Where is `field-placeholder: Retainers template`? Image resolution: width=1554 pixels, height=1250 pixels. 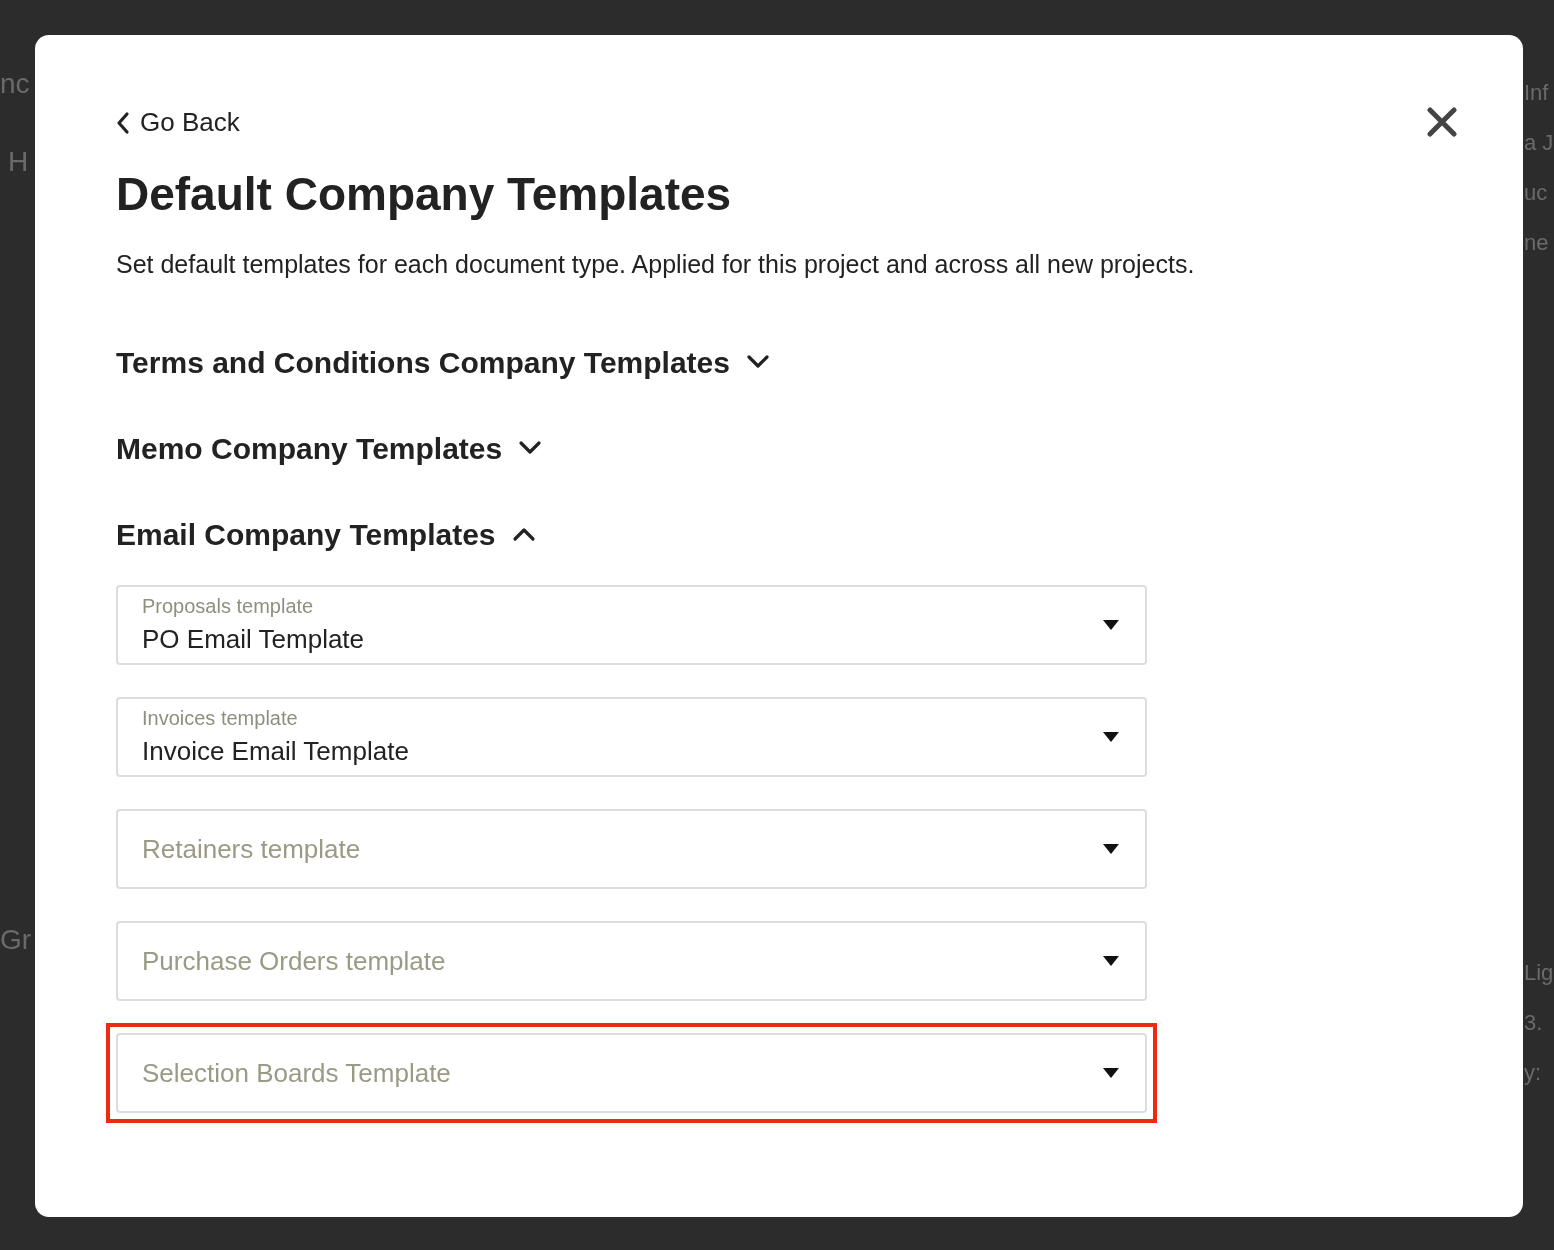 field-placeholder: Retainers template is located at coordinates (251, 849).